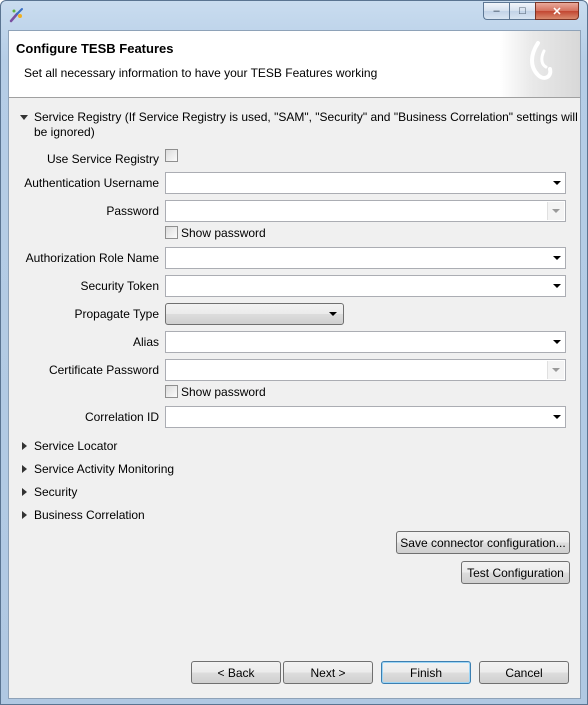  Describe the element at coordinates (91, 183) in the screenshot. I see `auth-username-label: Authentication Username` at that location.